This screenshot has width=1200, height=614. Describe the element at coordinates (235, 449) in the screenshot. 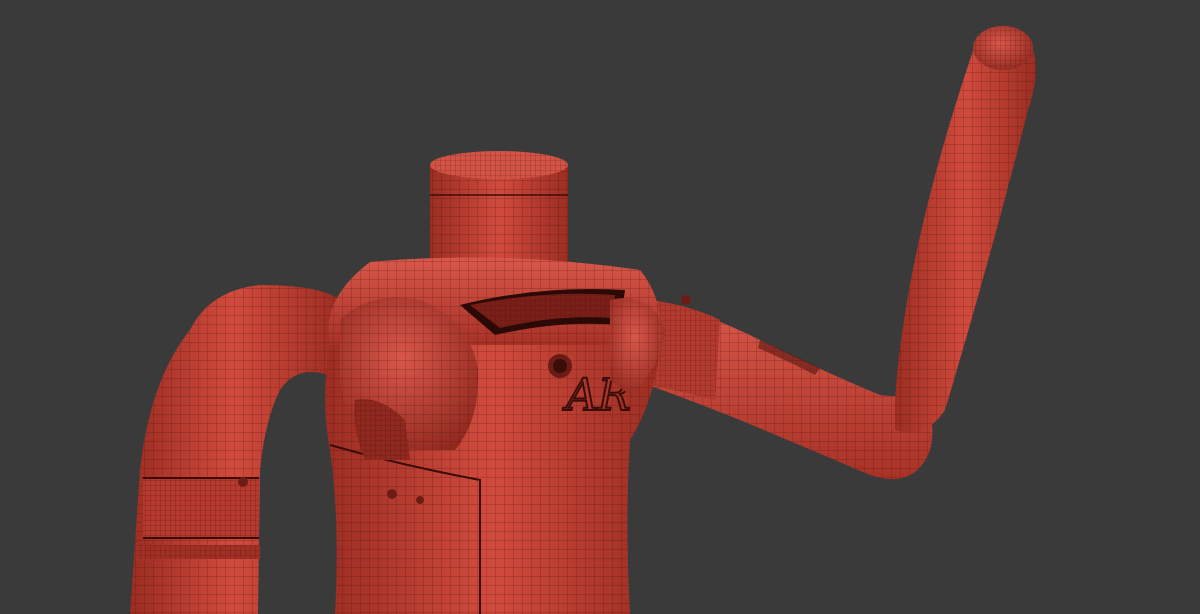

I see `hanging-arm` at that location.